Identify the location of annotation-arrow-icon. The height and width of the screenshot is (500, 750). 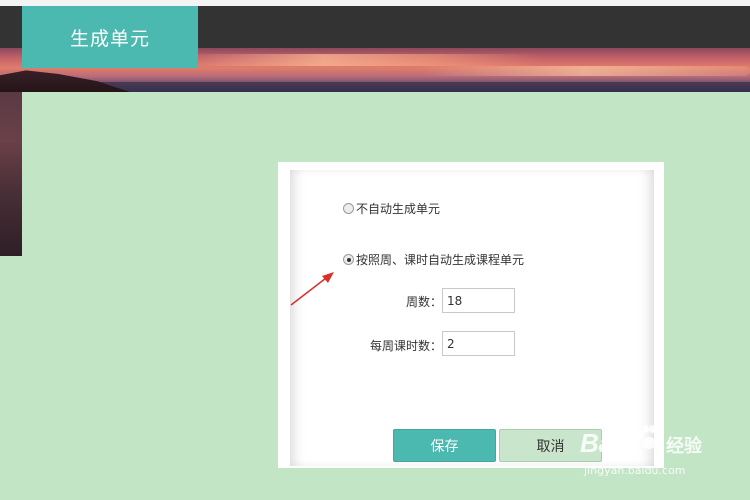
(312, 289).